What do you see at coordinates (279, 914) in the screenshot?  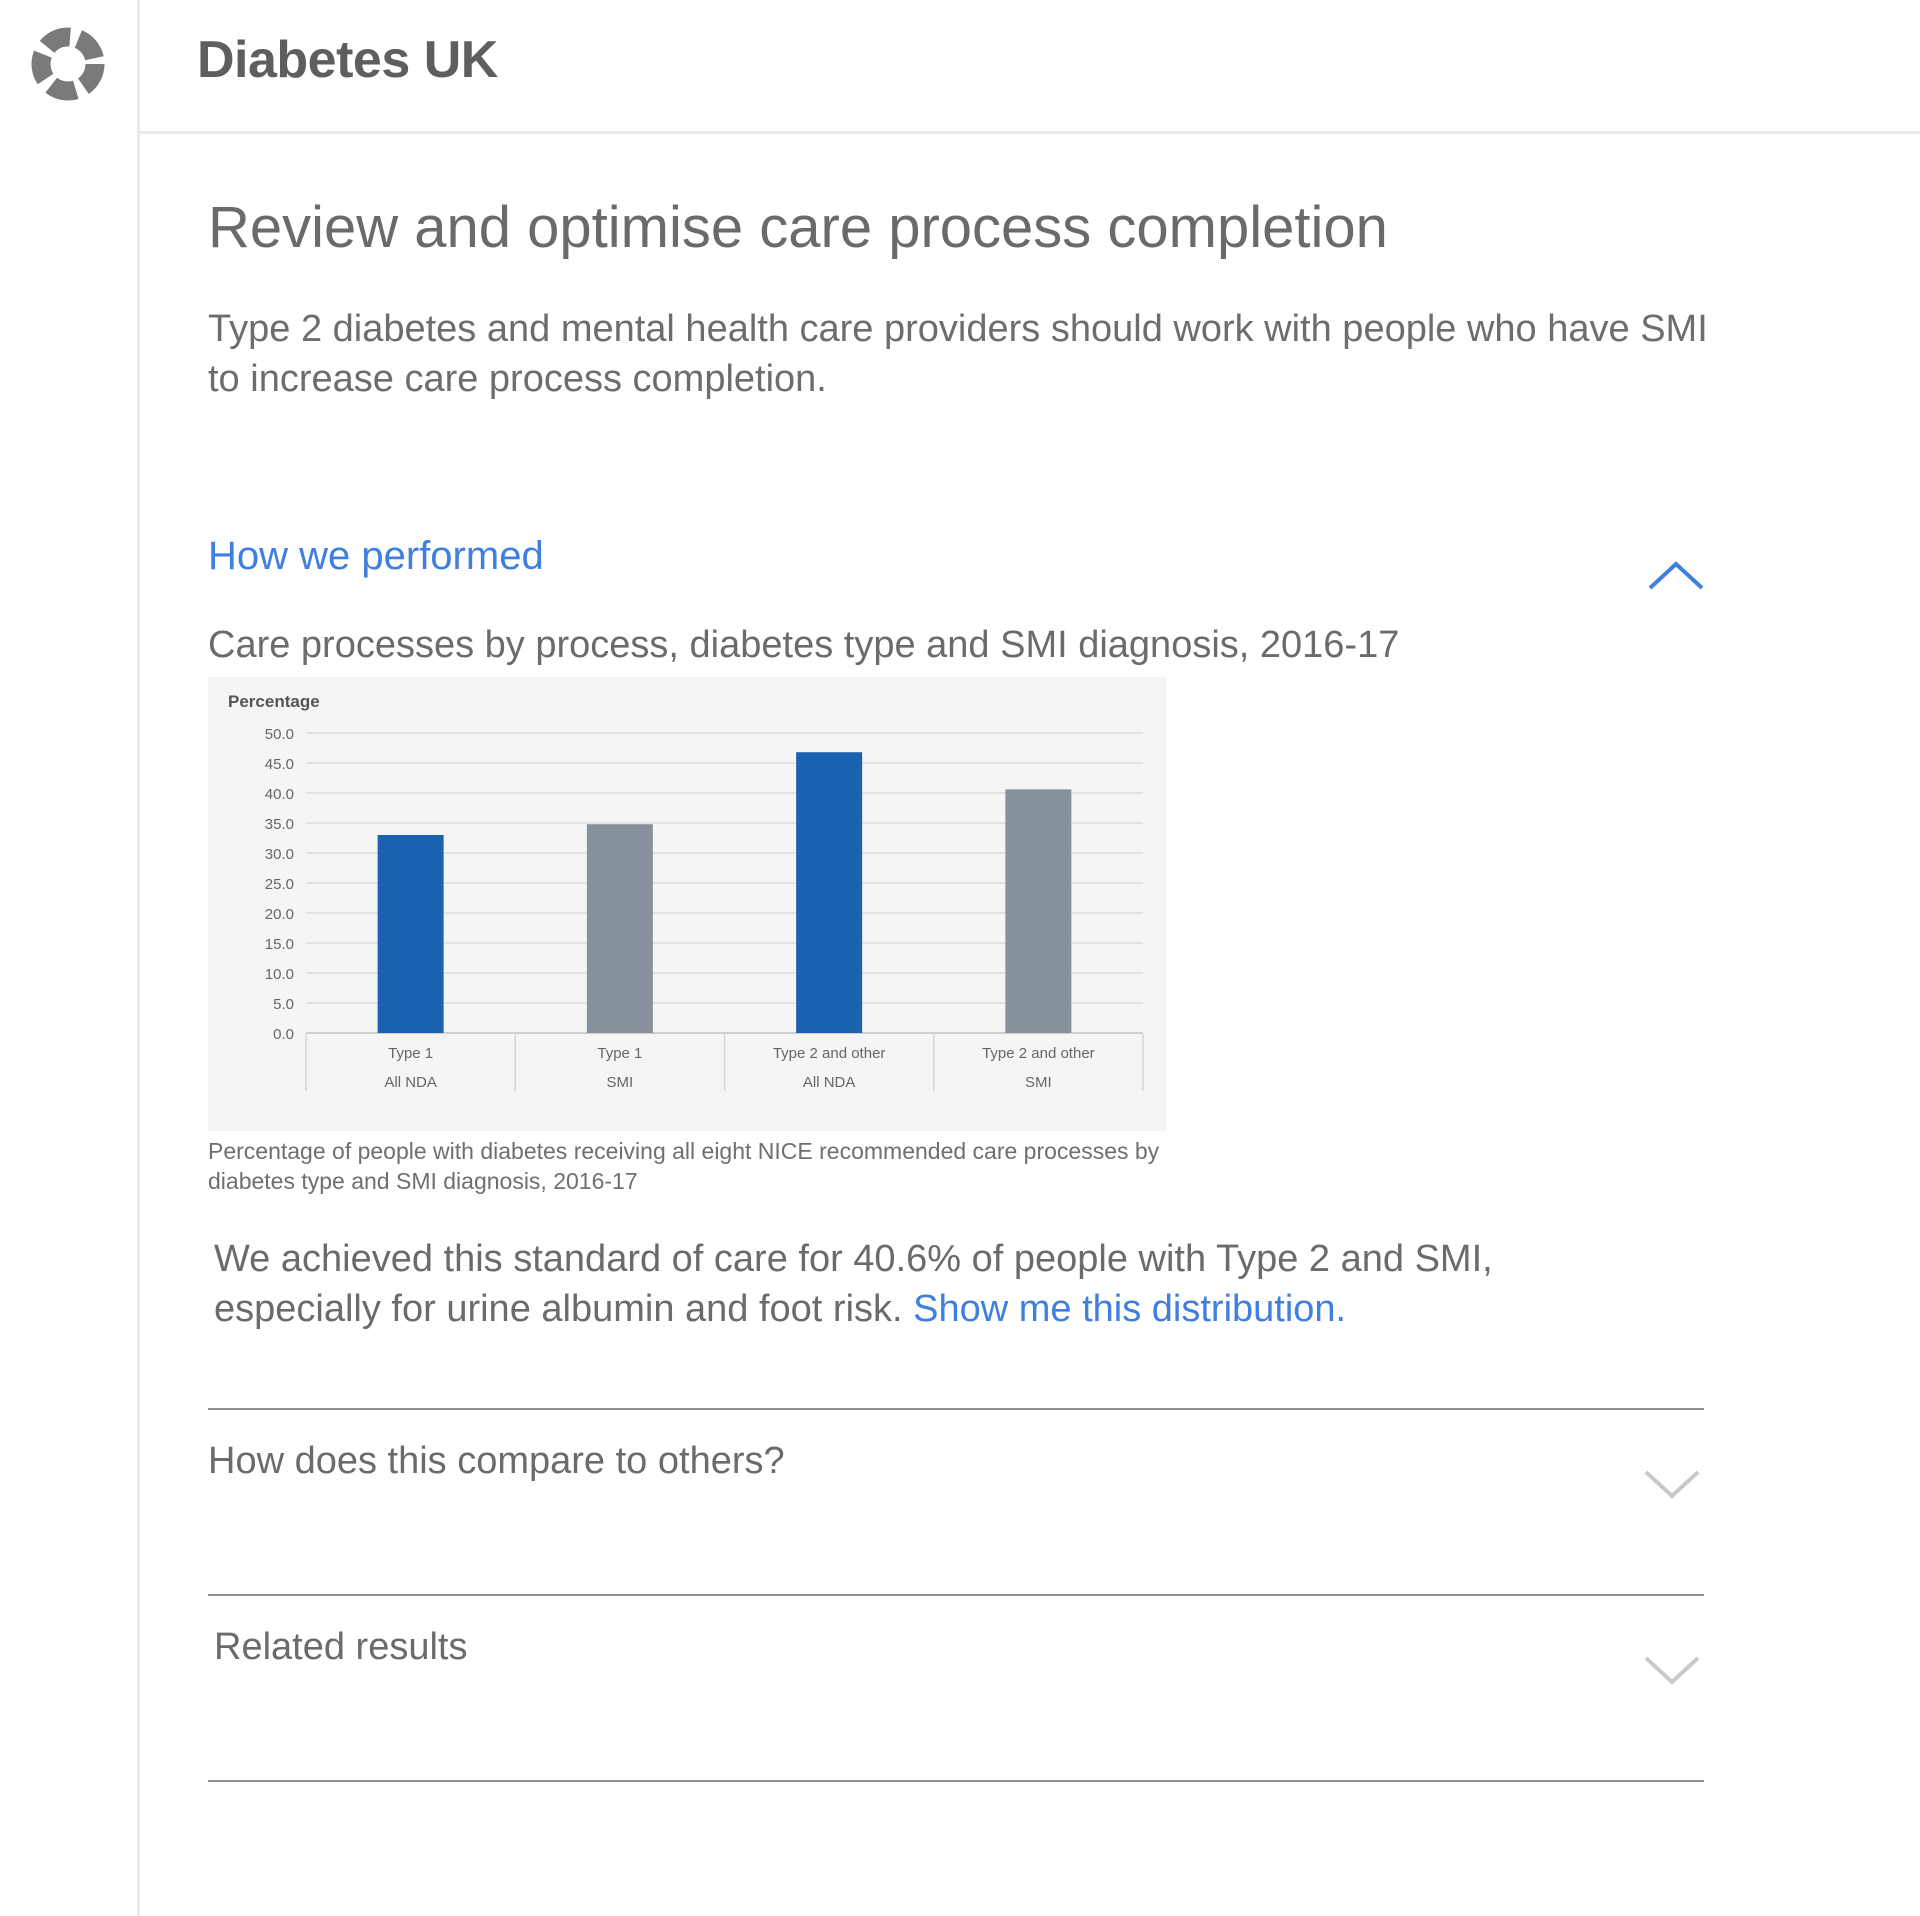 I see `y-tick-label: 20.0` at bounding box center [279, 914].